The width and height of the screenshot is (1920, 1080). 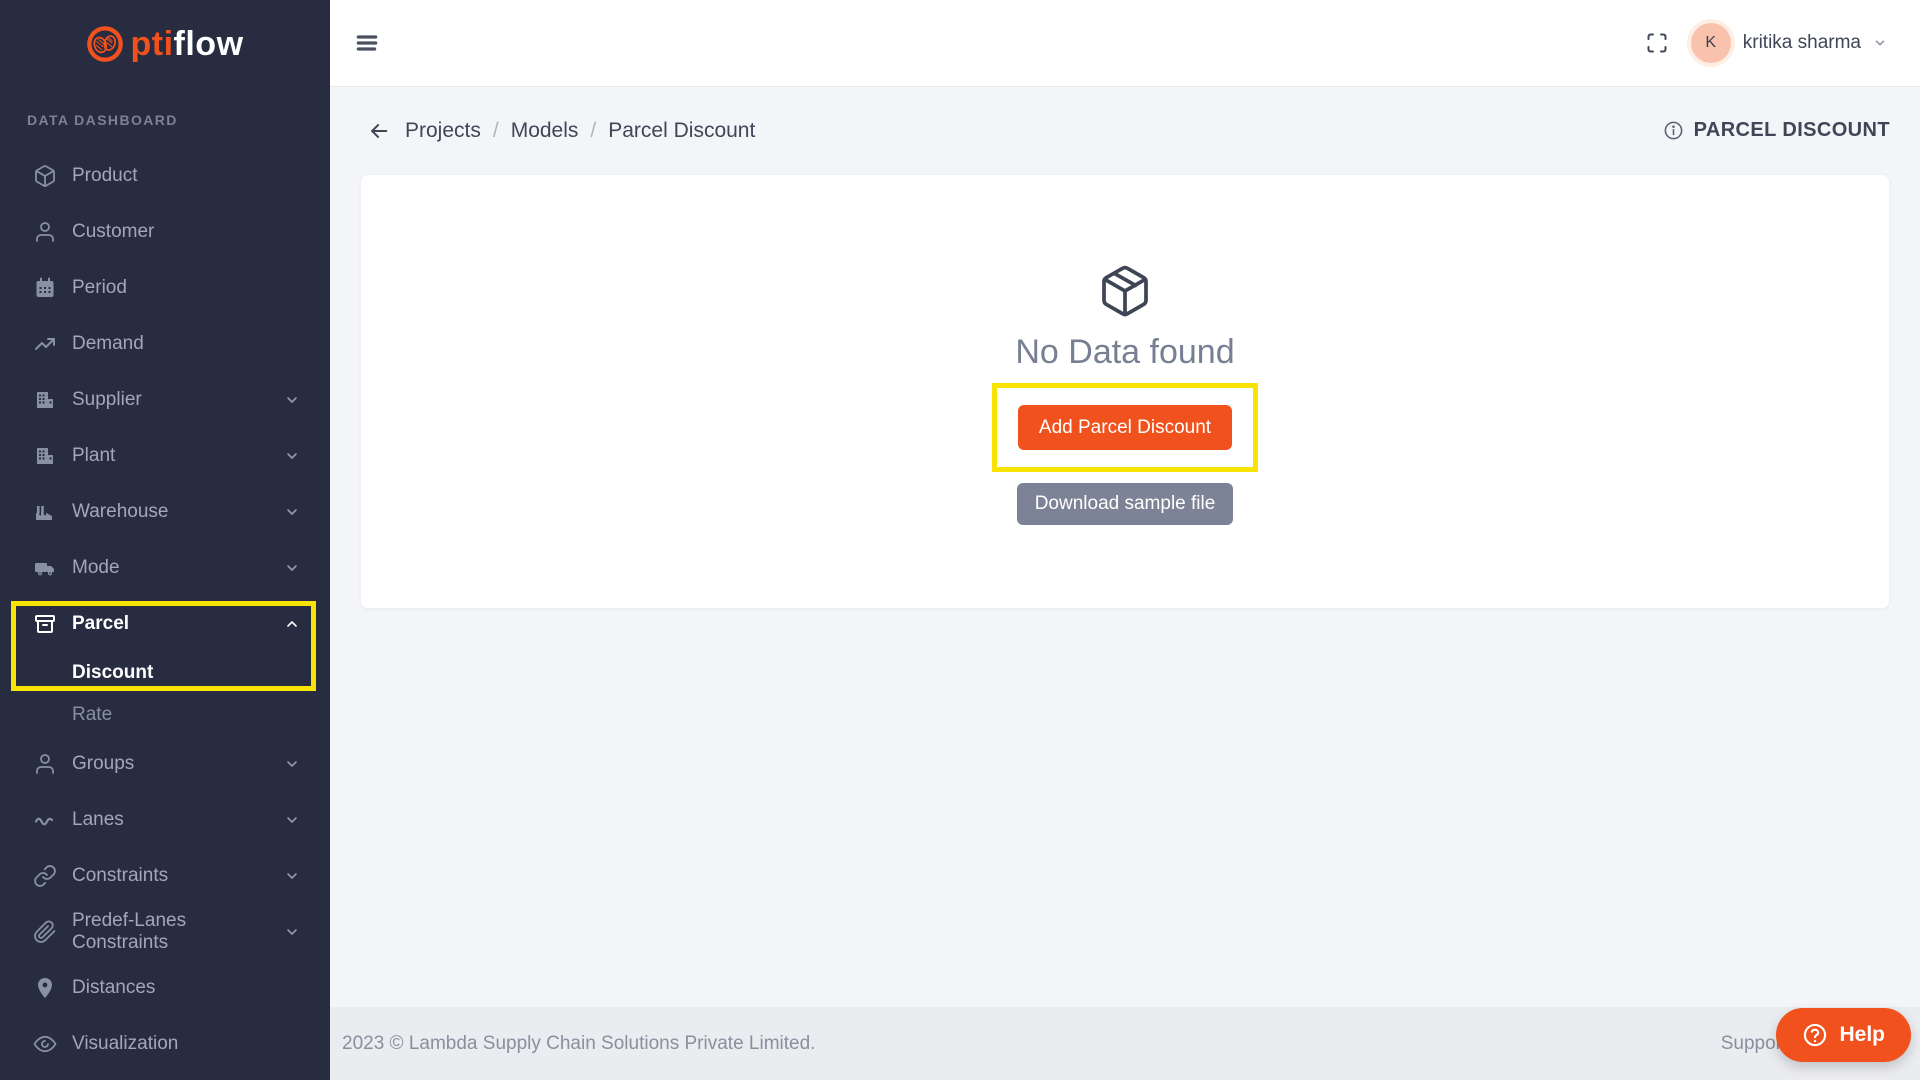 What do you see at coordinates (165, 176) in the screenshot?
I see `sidebar-item-product: Product` at bounding box center [165, 176].